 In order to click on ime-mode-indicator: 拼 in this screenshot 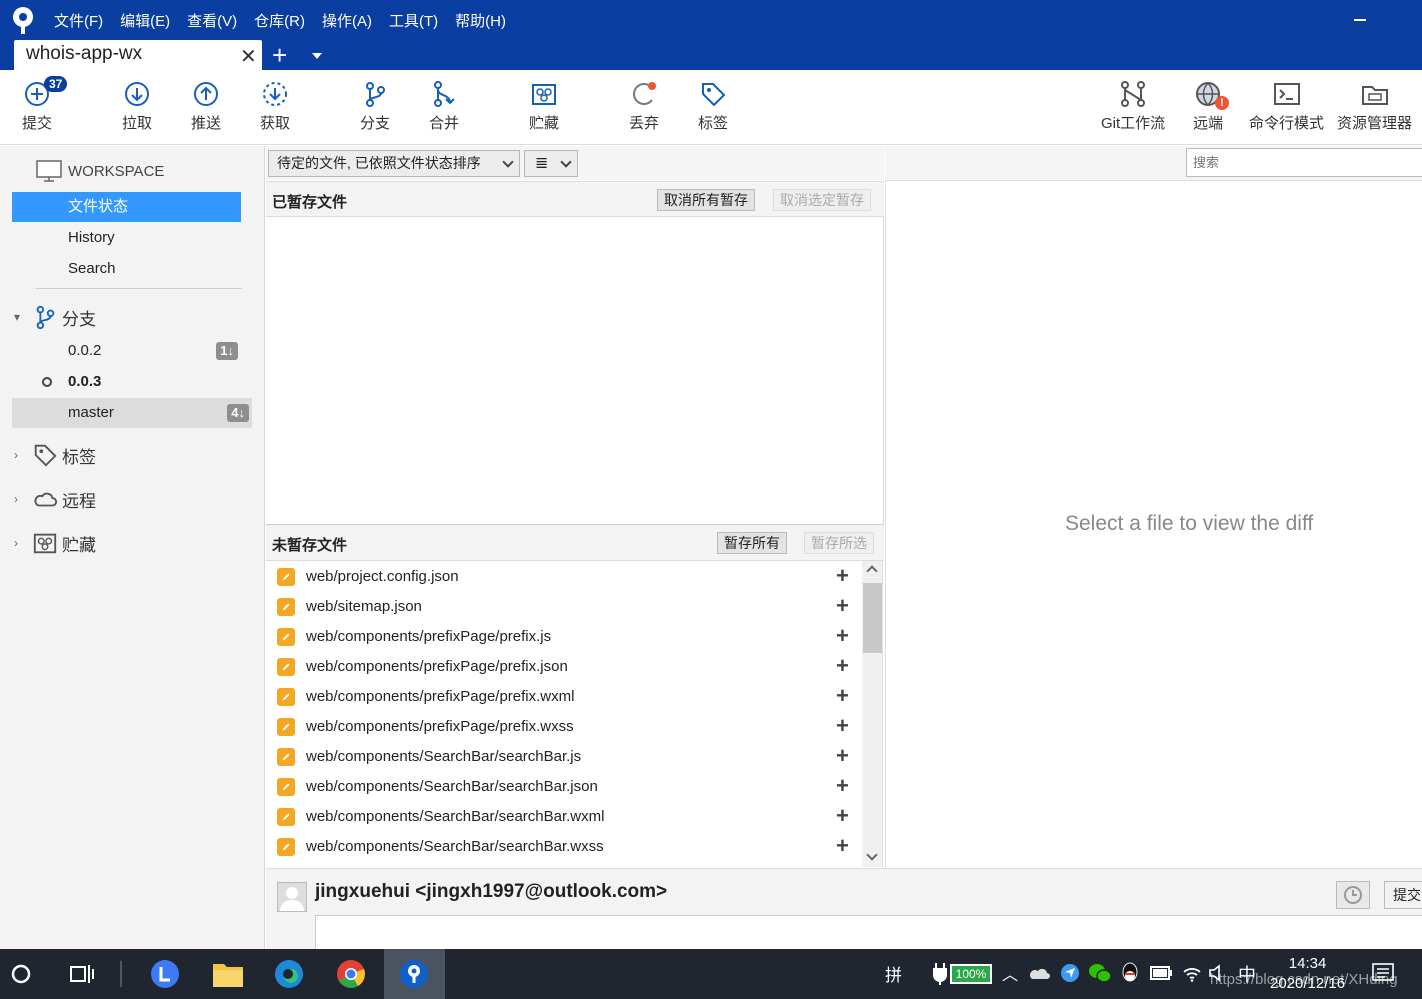, I will do `click(893, 973)`.